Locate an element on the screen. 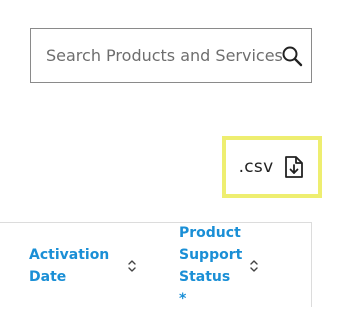  file-download-icon is located at coordinates (294, 167).